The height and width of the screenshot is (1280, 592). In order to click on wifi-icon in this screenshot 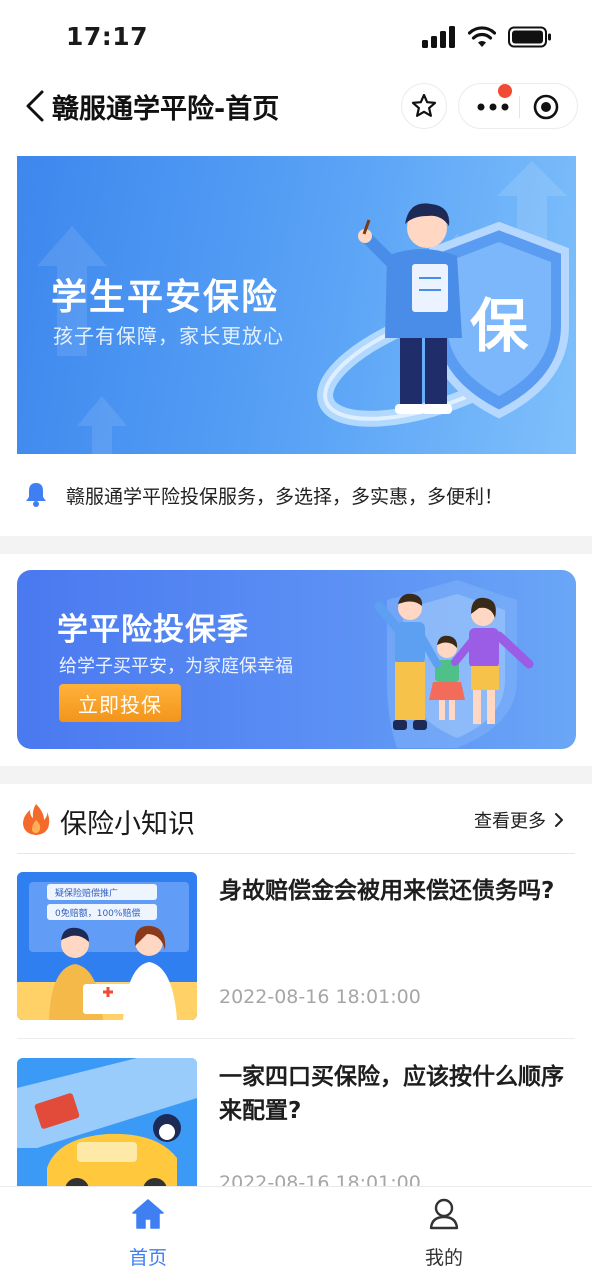, I will do `click(482, 36)`.